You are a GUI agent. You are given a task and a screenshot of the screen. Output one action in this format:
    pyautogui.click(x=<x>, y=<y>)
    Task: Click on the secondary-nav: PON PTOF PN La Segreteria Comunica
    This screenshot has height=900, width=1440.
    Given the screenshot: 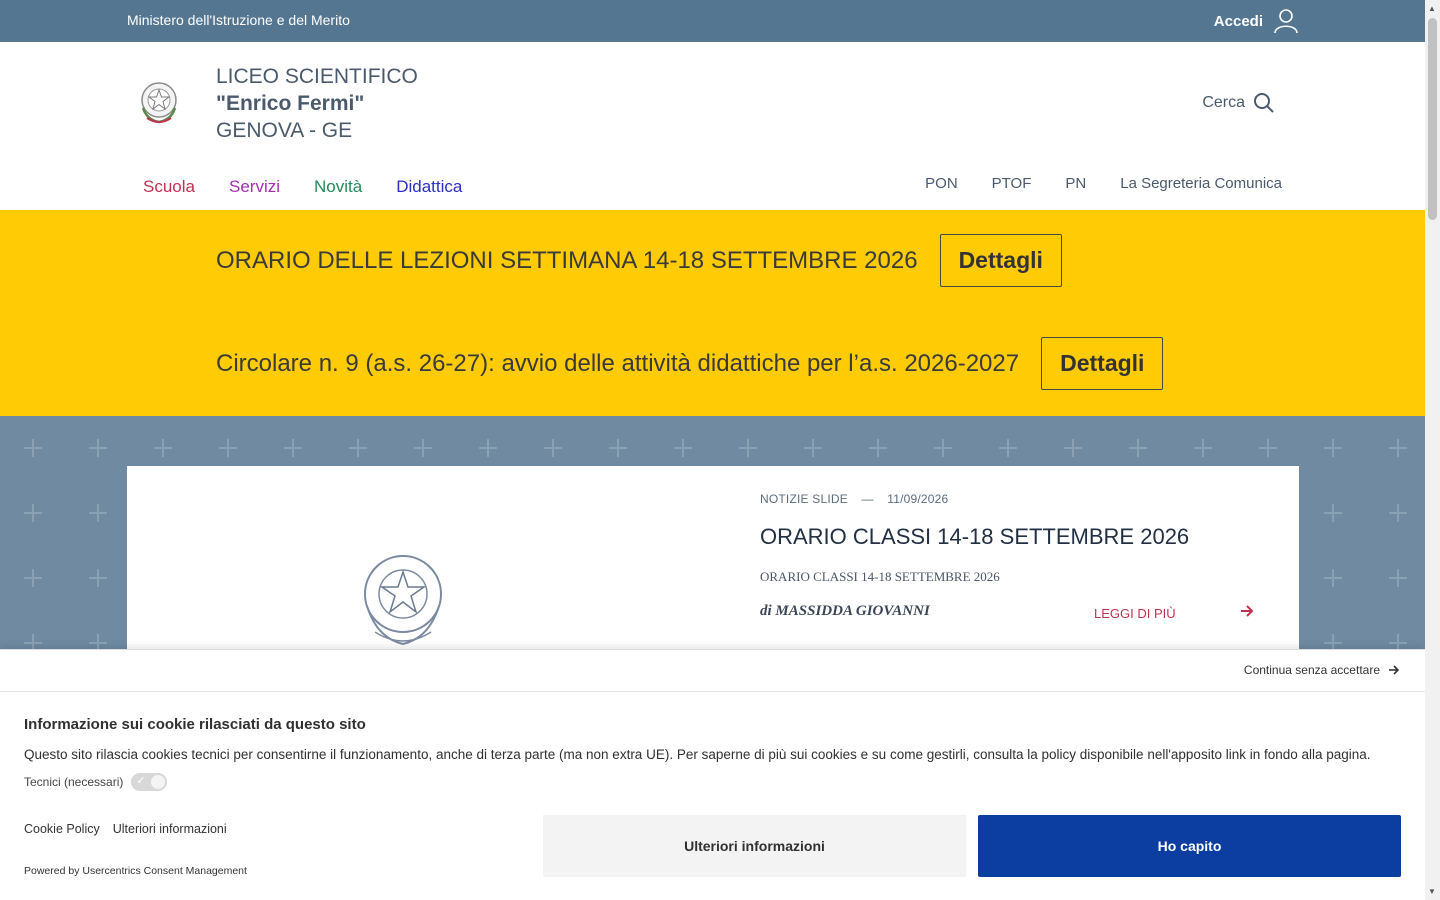 What is the action you would take?
    pyautogui.click(x=1103, y=183)
    